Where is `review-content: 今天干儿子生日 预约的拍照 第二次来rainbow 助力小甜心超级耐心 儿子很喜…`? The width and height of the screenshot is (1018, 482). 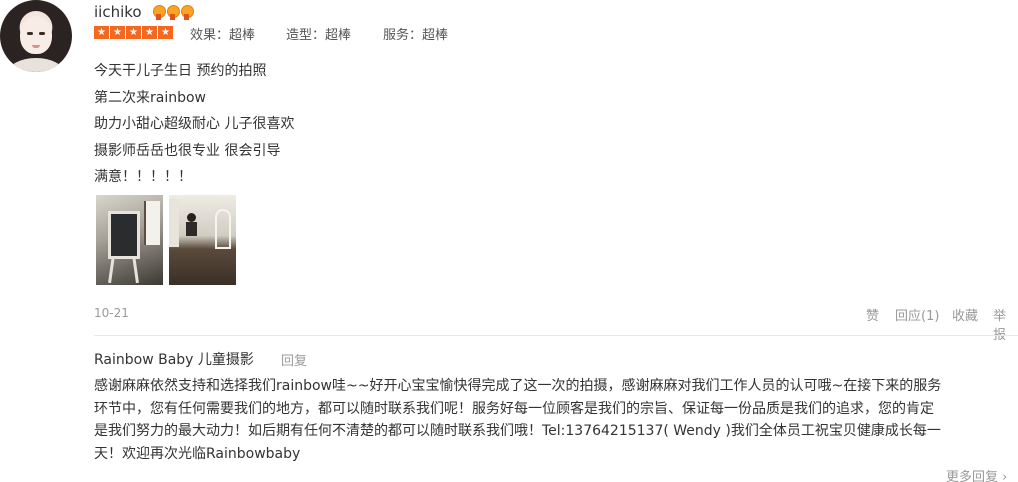 review-content: 今天干儿子生日 预约的拍照 第二次来rainbow 助力小甜心超级耐心 儿子很喜… is located at coordinates (194, 124).